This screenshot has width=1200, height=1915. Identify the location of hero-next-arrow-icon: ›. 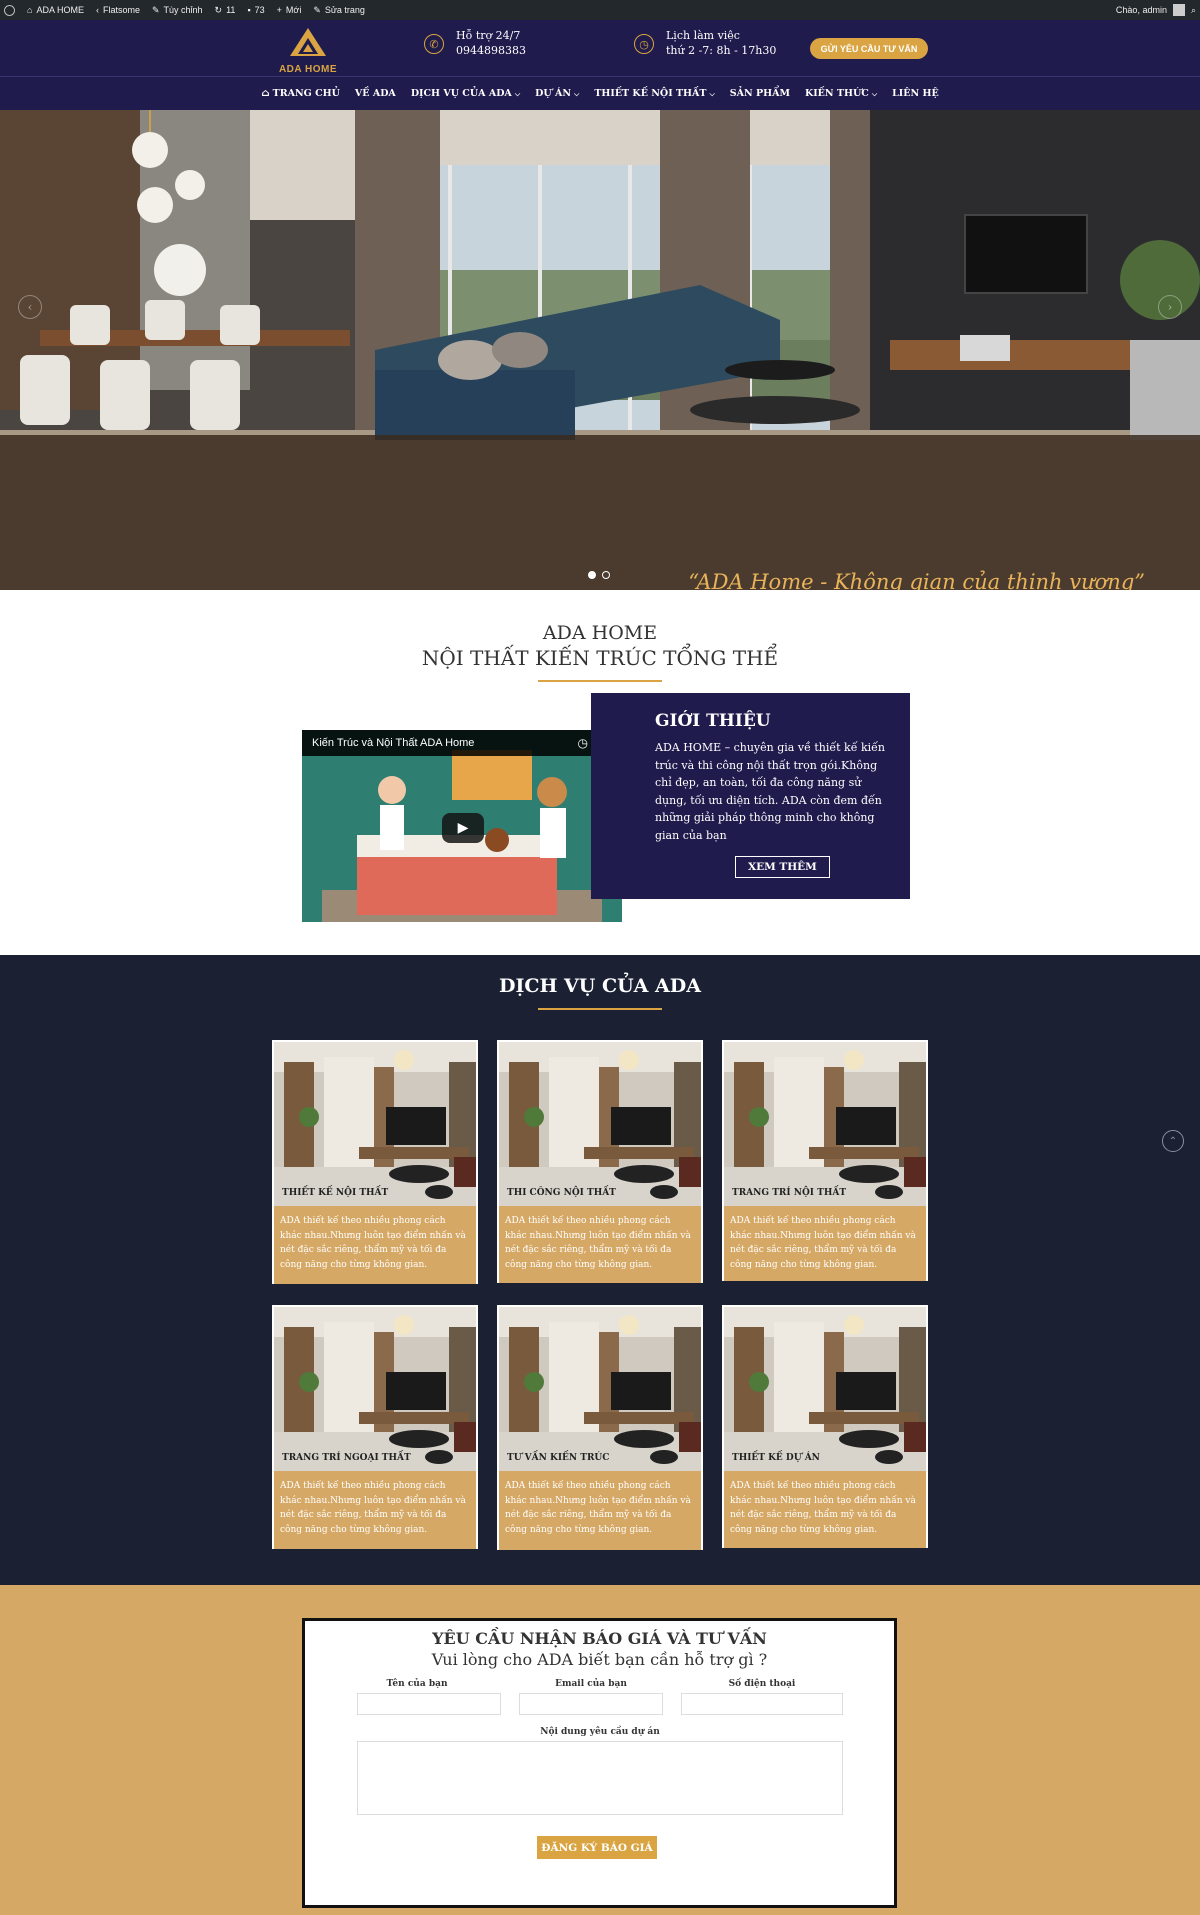
(1170, 307).